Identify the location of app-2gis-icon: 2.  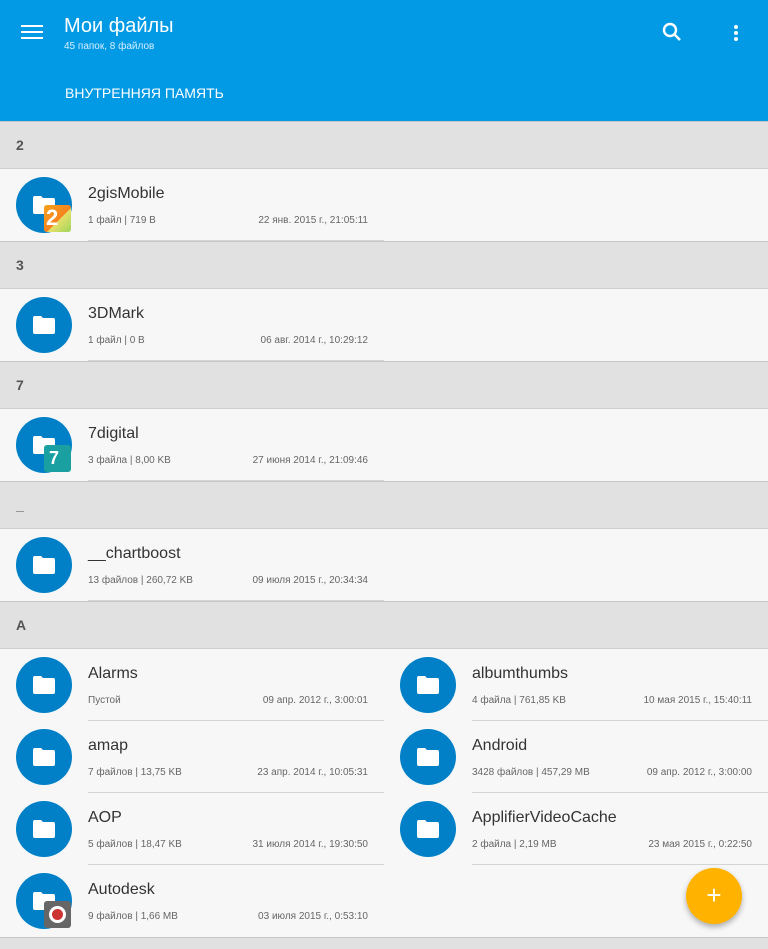
(57, 218).